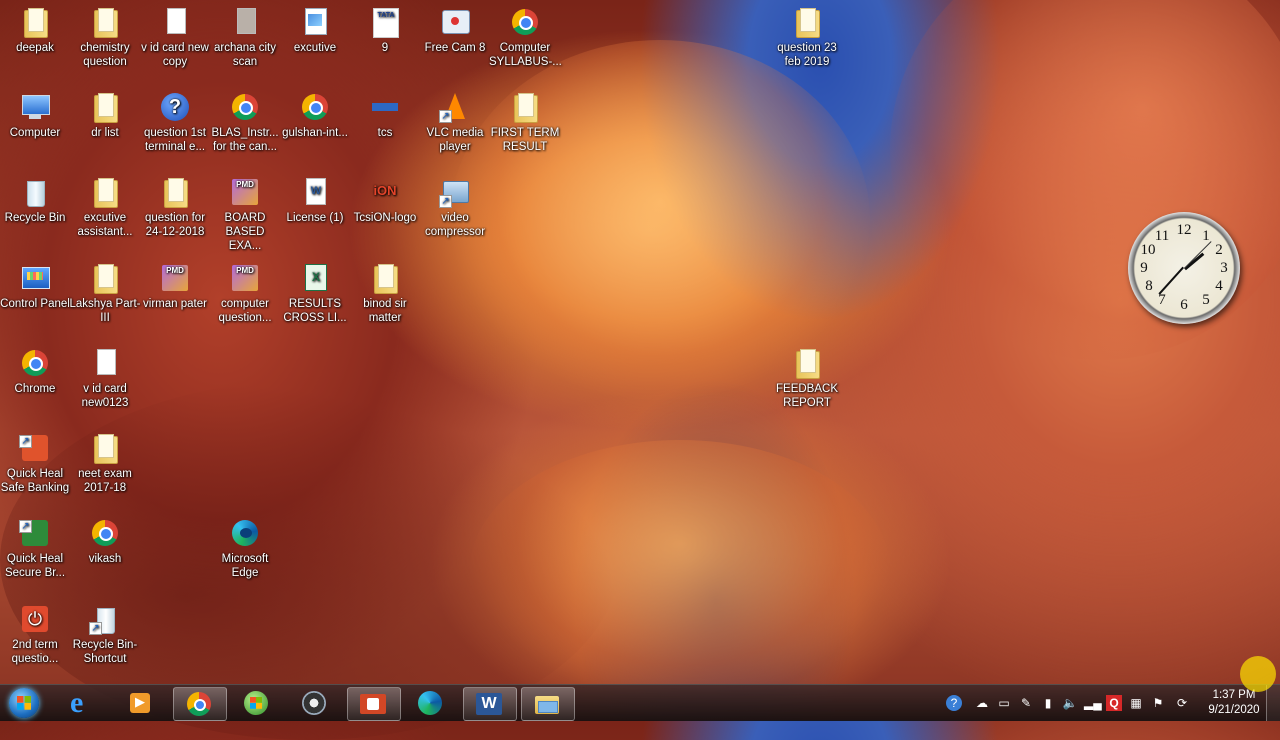 This screenshot has width=1280, height=740. I want to click on taskbar-button-powerpoint, so click(374, 704).